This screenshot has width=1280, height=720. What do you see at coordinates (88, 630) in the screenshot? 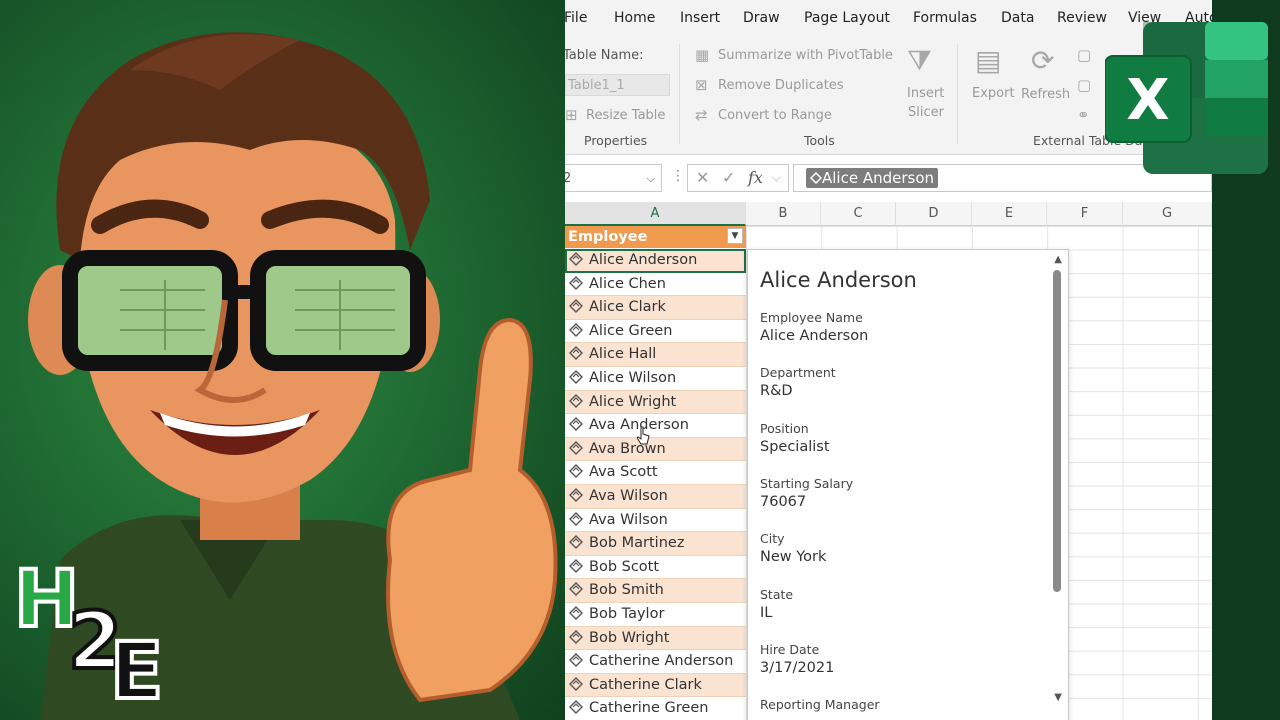
I see `h2e-logo-icon: H 2 E` at bounding box center [88, 630].